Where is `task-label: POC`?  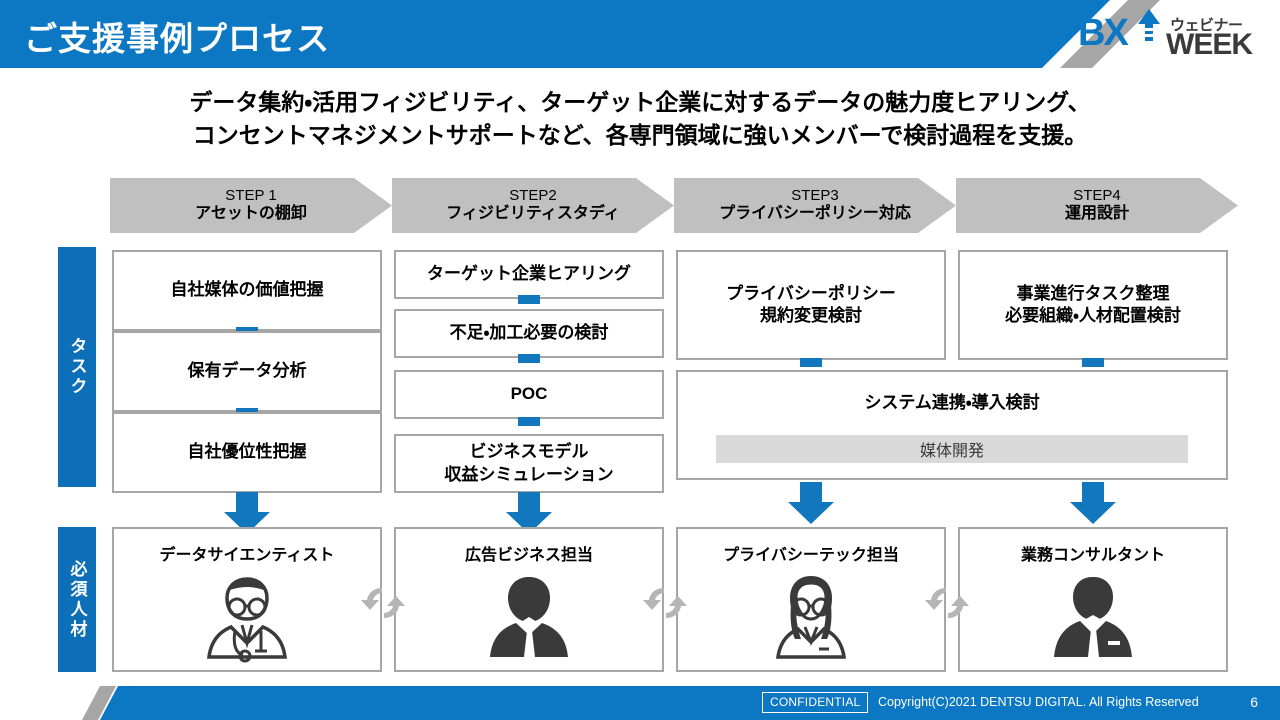 task-label: POC is located at coordinates (529, 394).